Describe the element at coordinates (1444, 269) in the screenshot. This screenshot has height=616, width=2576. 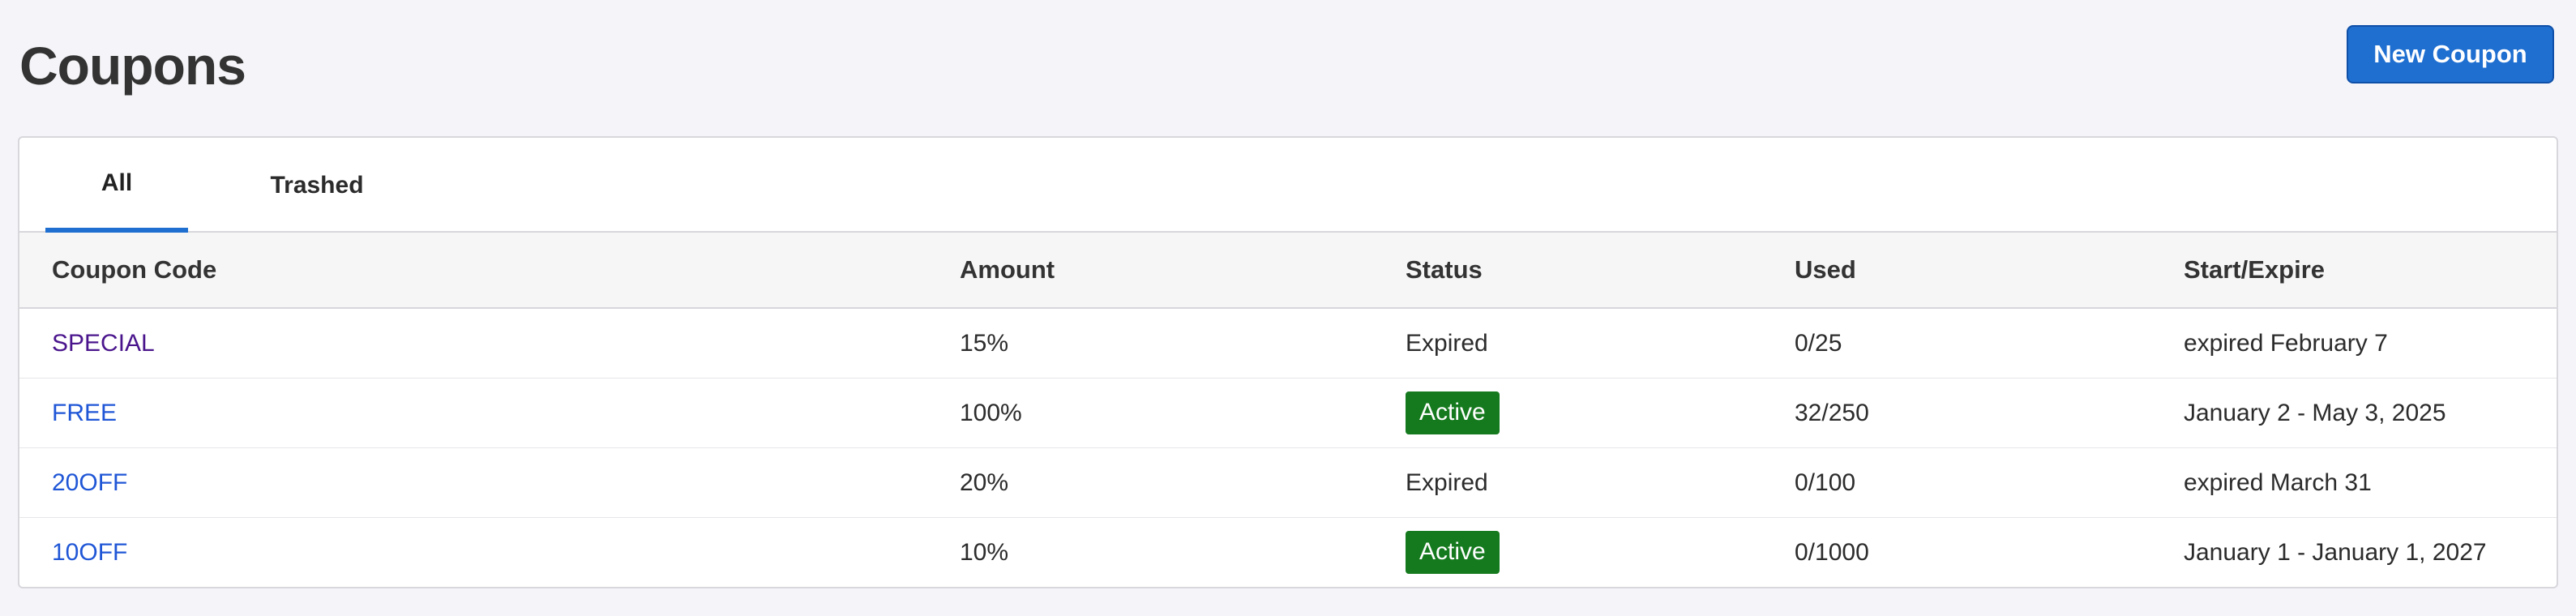
I see `column-header-status: Status` at that location.